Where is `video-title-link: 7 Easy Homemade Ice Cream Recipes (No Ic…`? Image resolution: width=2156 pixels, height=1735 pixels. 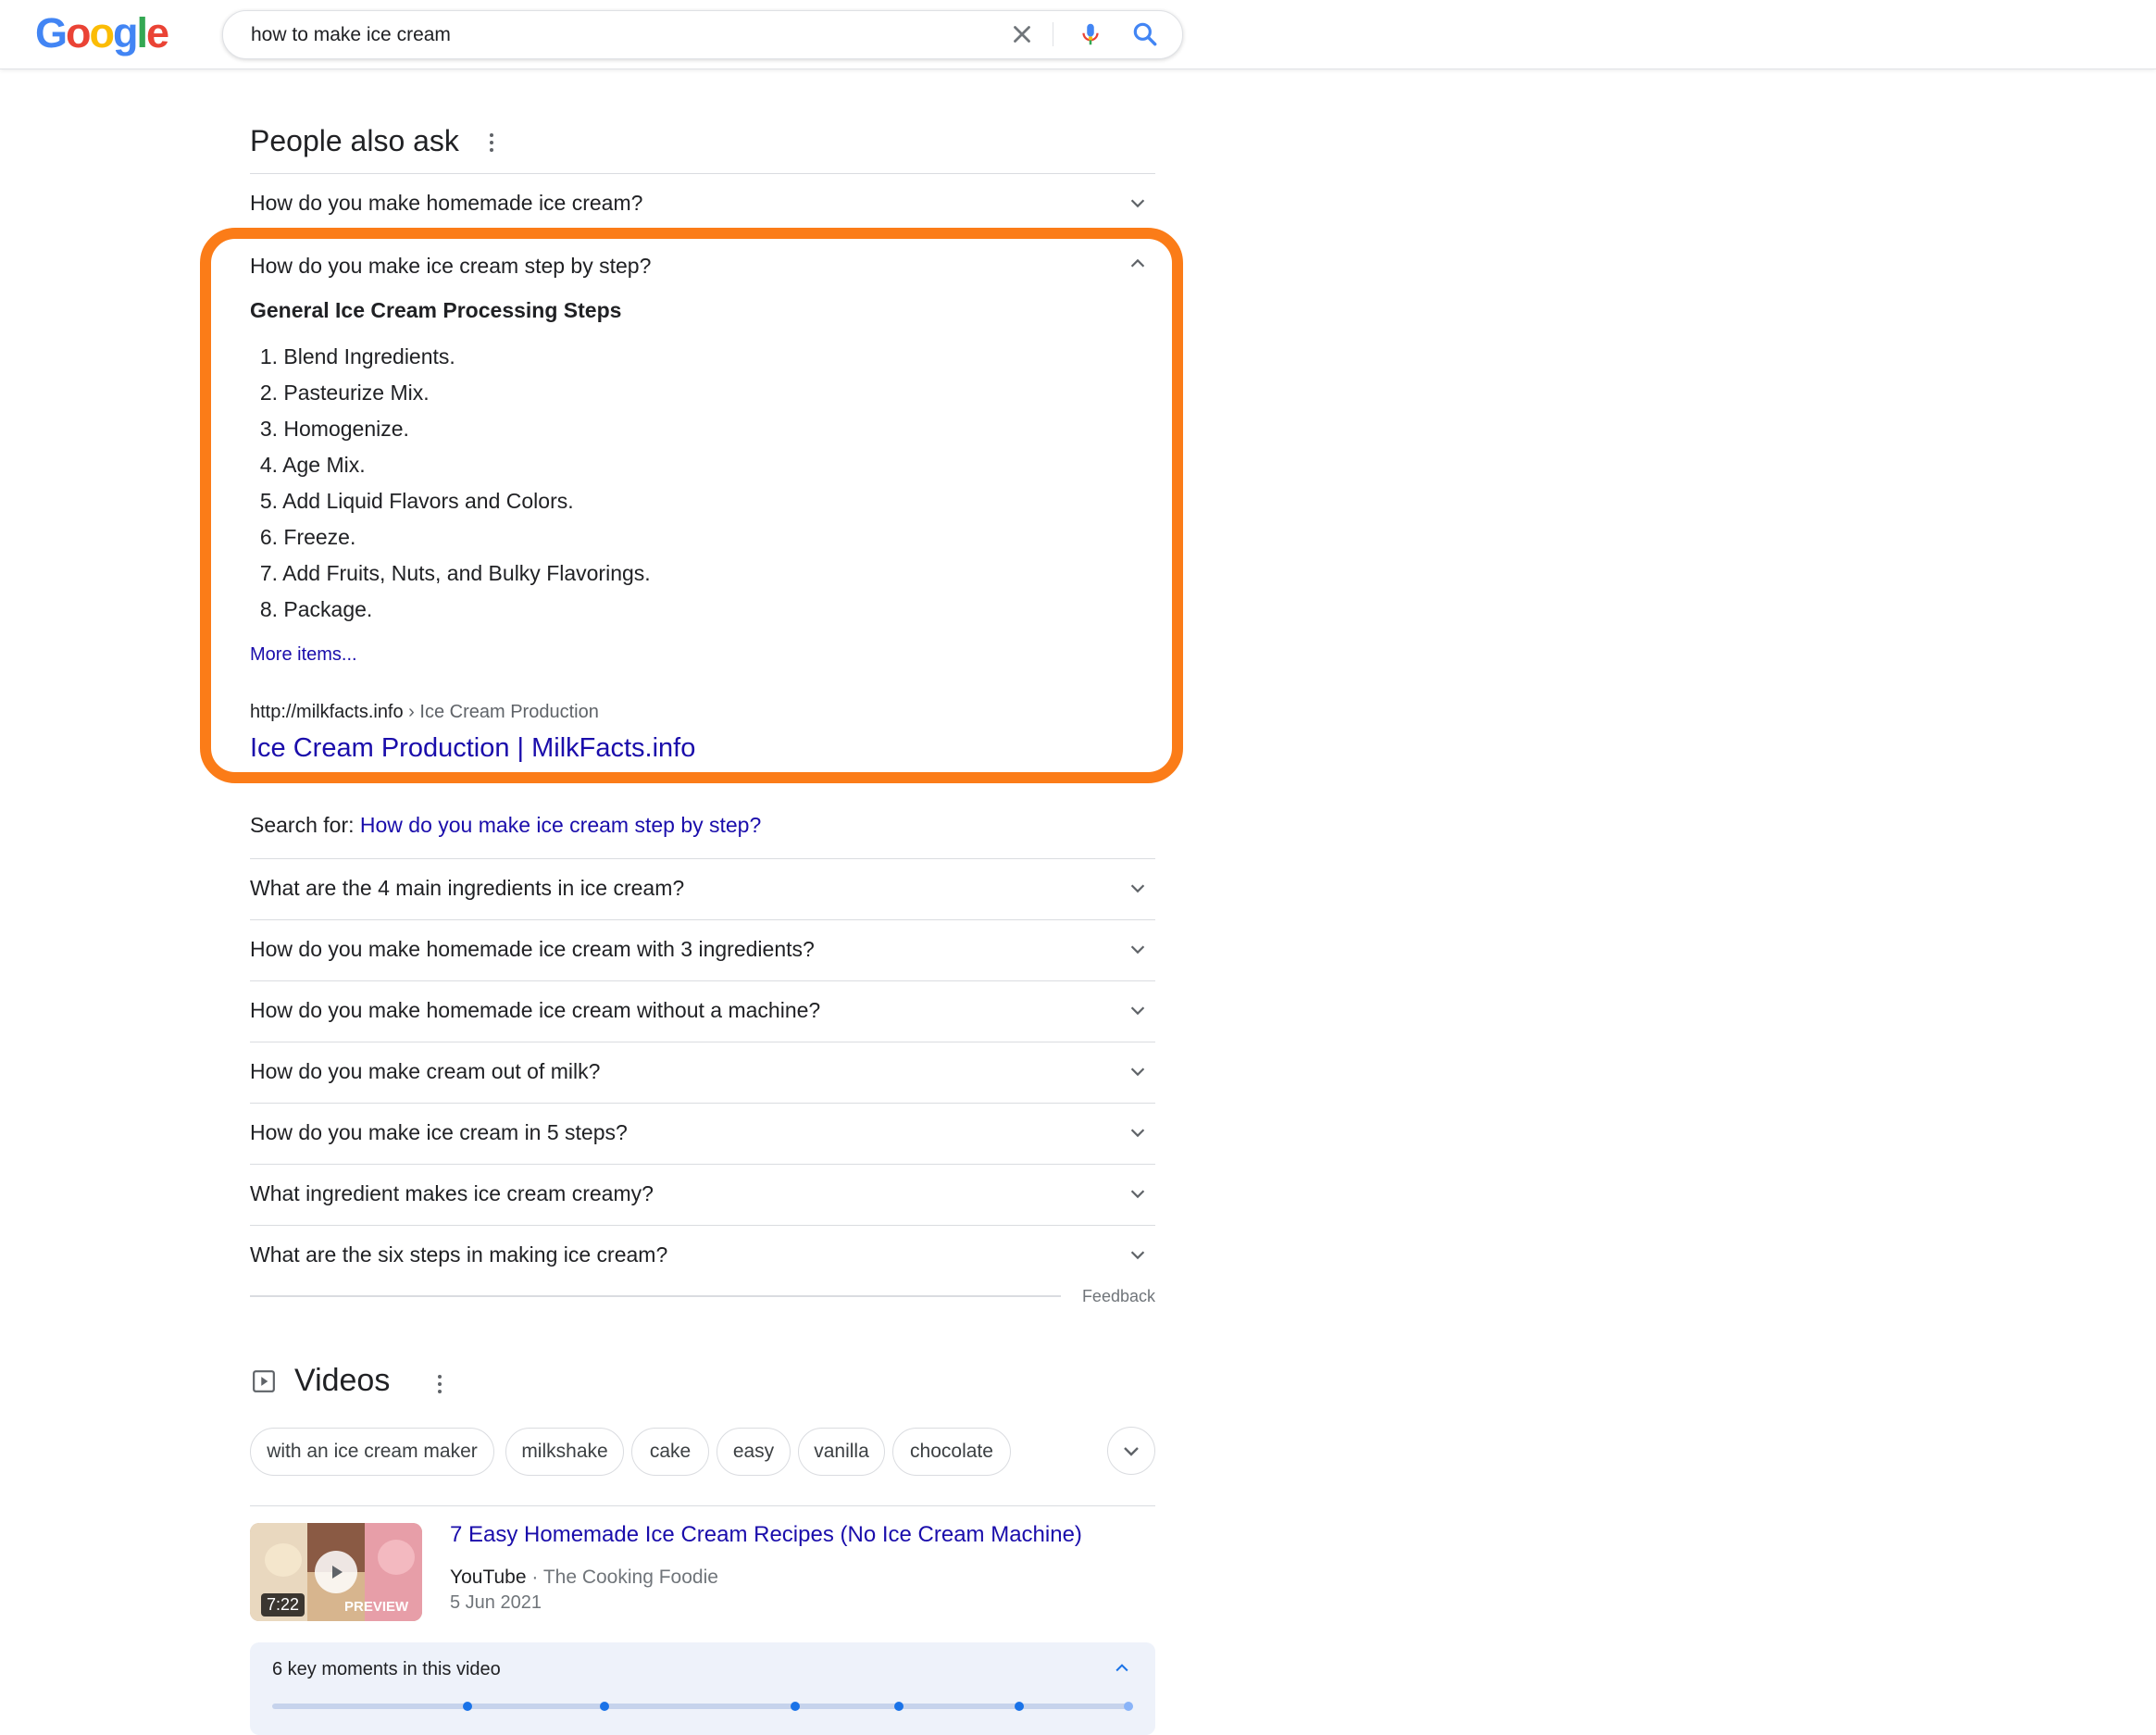
video-title-link: 7 Easy Homemade Ice Cream Recipes (No Ic… is located at coordinates (766, 1535).